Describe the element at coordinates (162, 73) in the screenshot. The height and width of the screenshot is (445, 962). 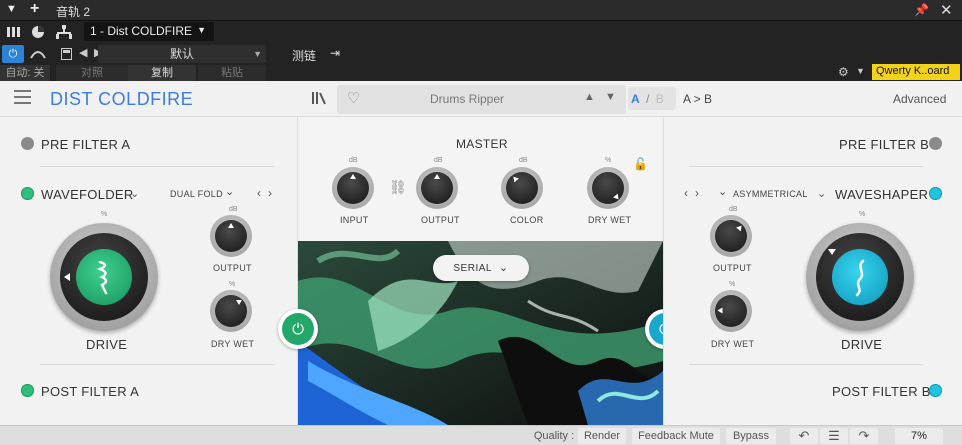
I see `copy-button: 复制` at that location.